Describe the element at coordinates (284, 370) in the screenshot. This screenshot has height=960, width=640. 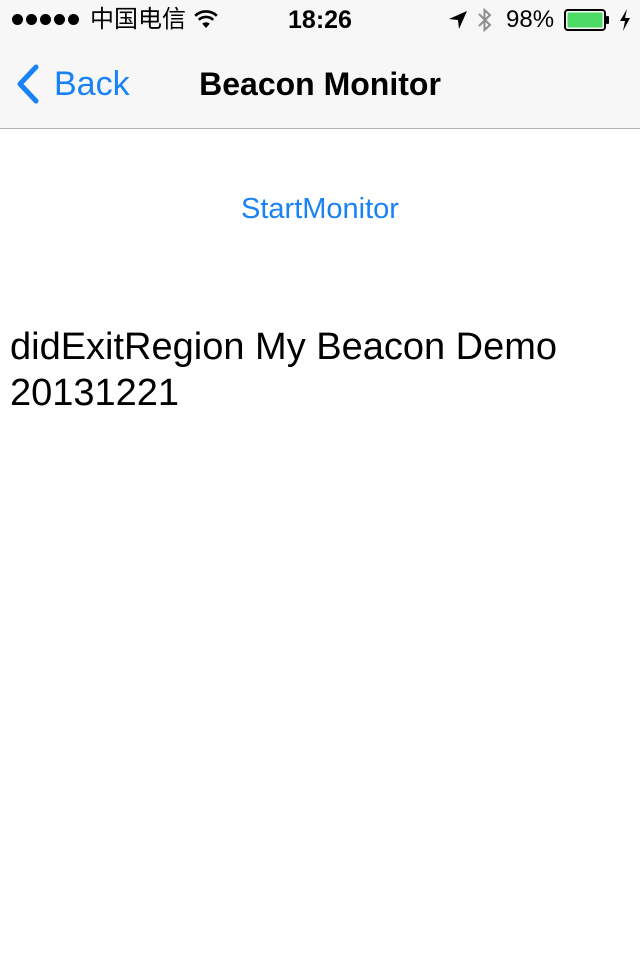
I see `region-status-label: didExitRegion My Beacon Demo 20131221` at that location.